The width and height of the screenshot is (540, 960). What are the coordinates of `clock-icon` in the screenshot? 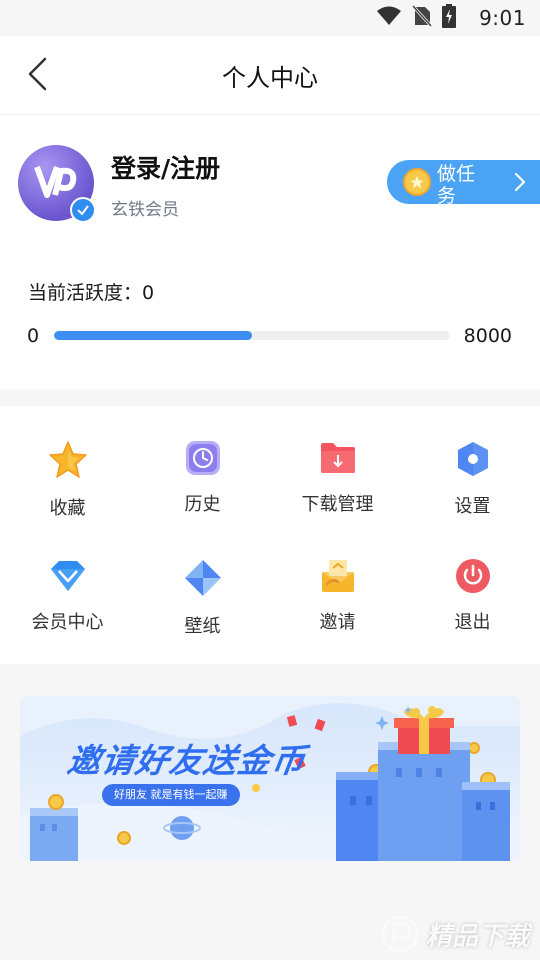 It's located at (203, 458).